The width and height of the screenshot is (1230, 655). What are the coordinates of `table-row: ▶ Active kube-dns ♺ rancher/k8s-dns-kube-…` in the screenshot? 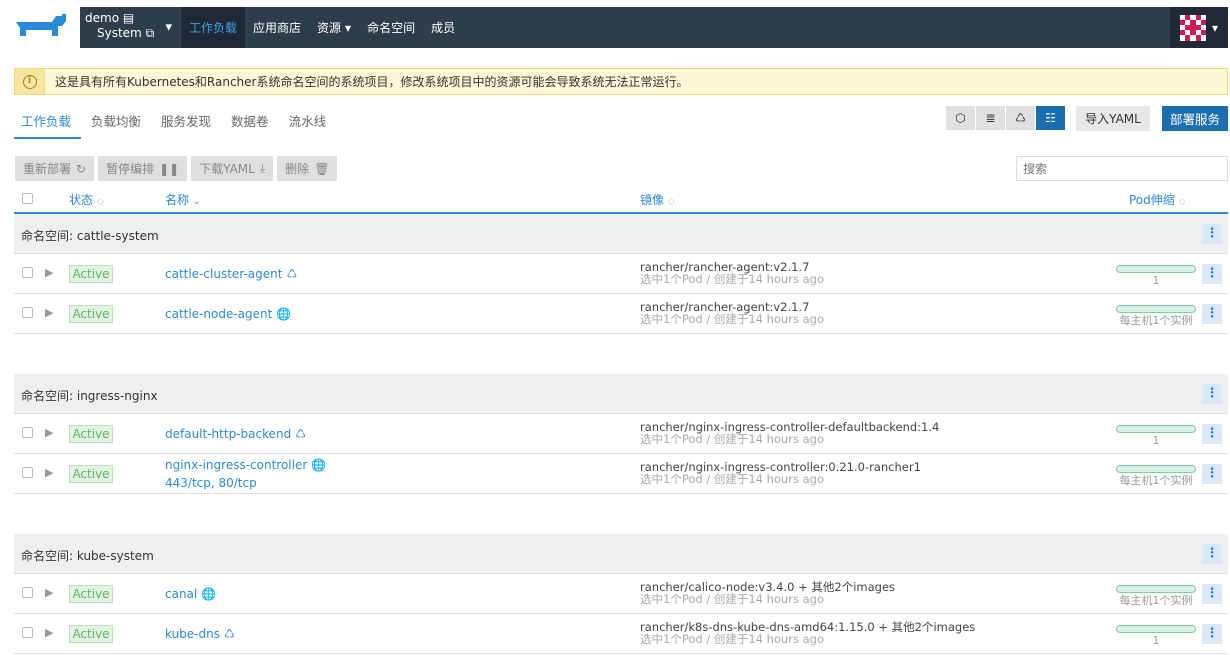 It's located at (621, 634).